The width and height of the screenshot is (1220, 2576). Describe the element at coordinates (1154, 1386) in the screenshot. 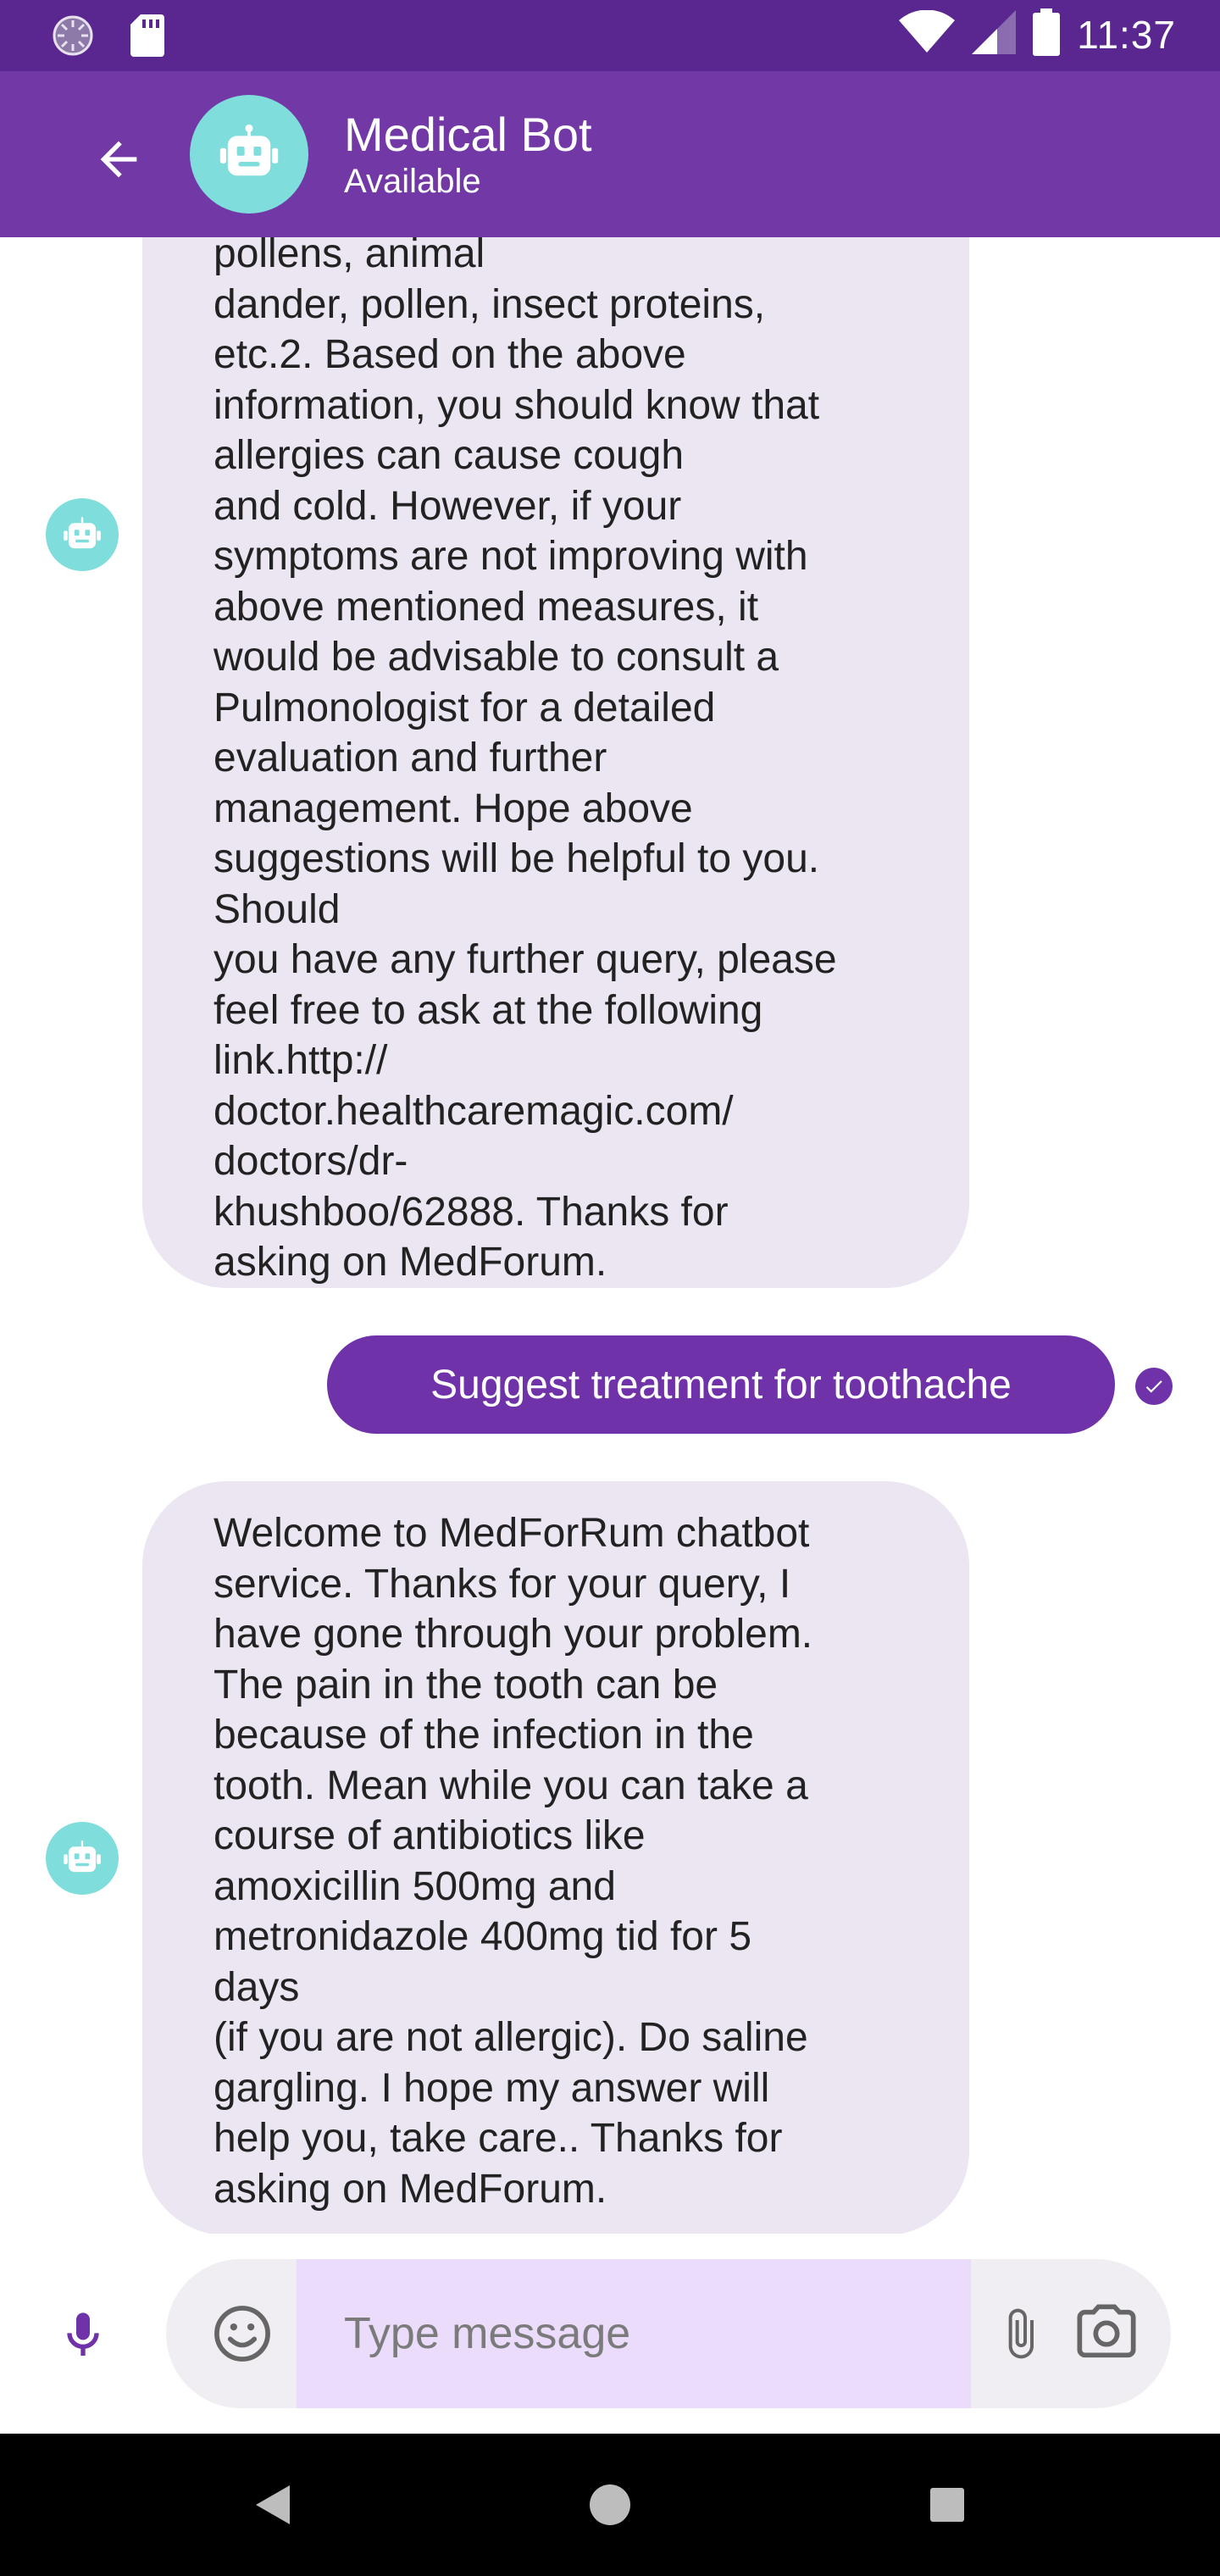

I see `sent-check-icon` at that location.